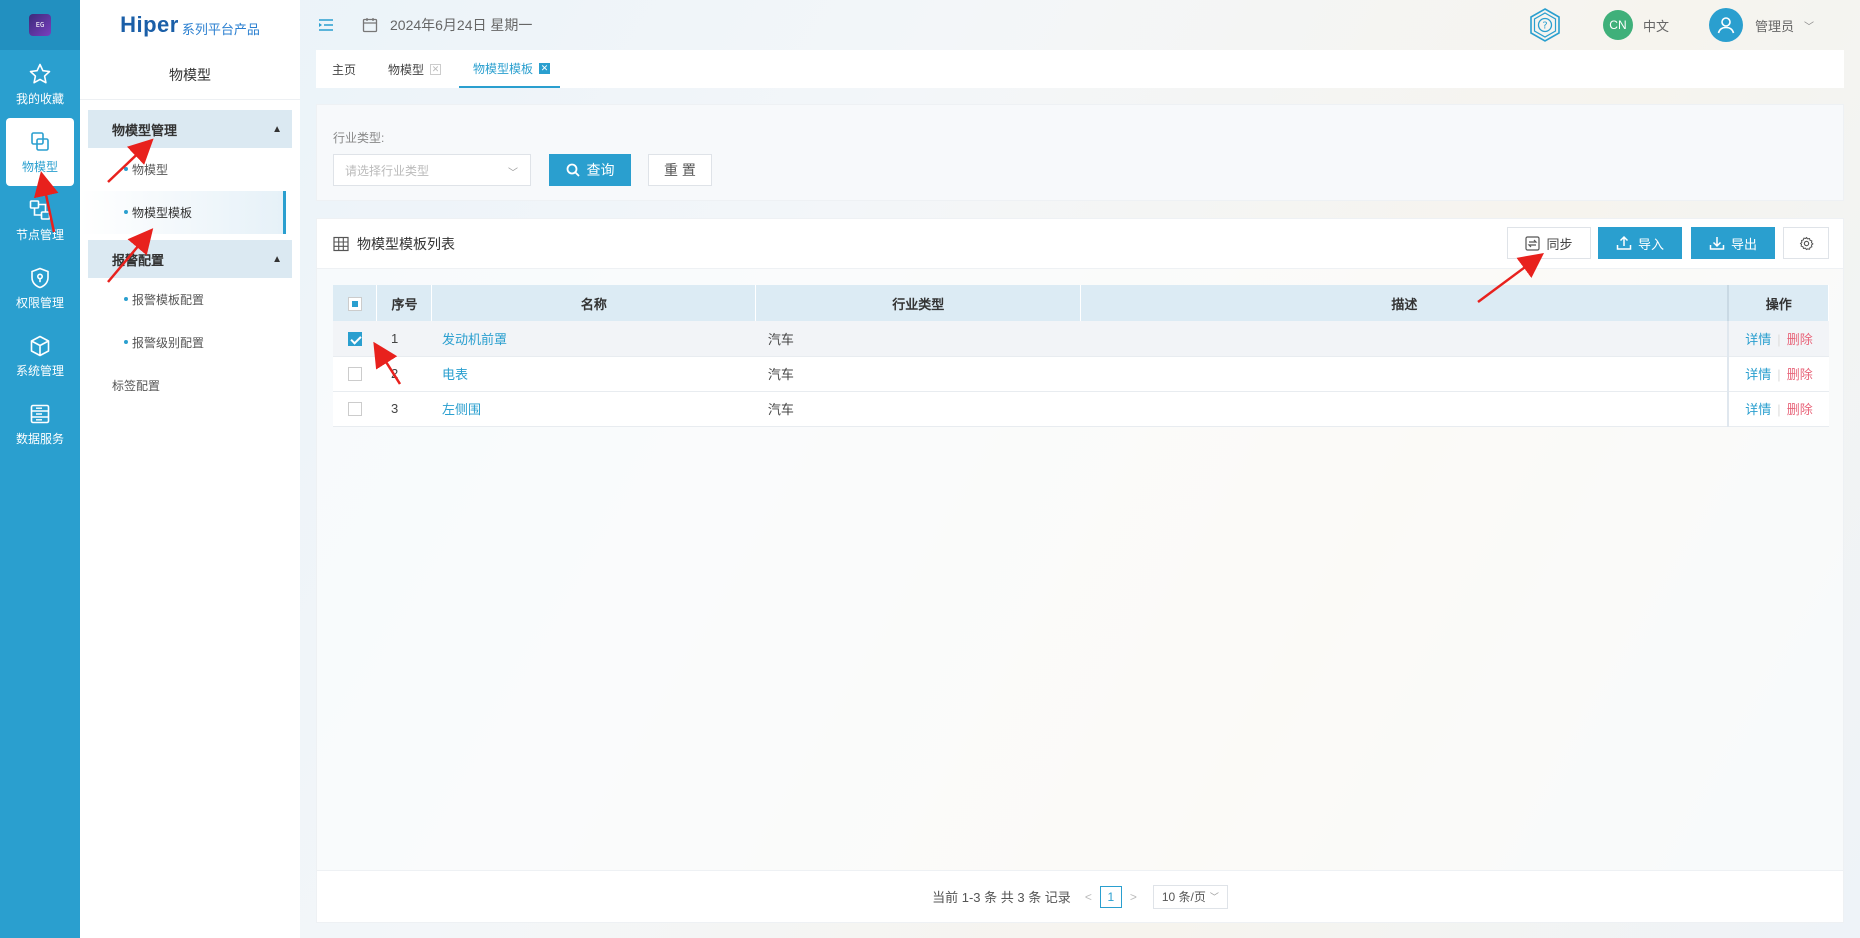  What do you see at coordinates (39, 98) in the screenshot?
I see `rail-label: 我的收藏` at bounding box center [39, 98].